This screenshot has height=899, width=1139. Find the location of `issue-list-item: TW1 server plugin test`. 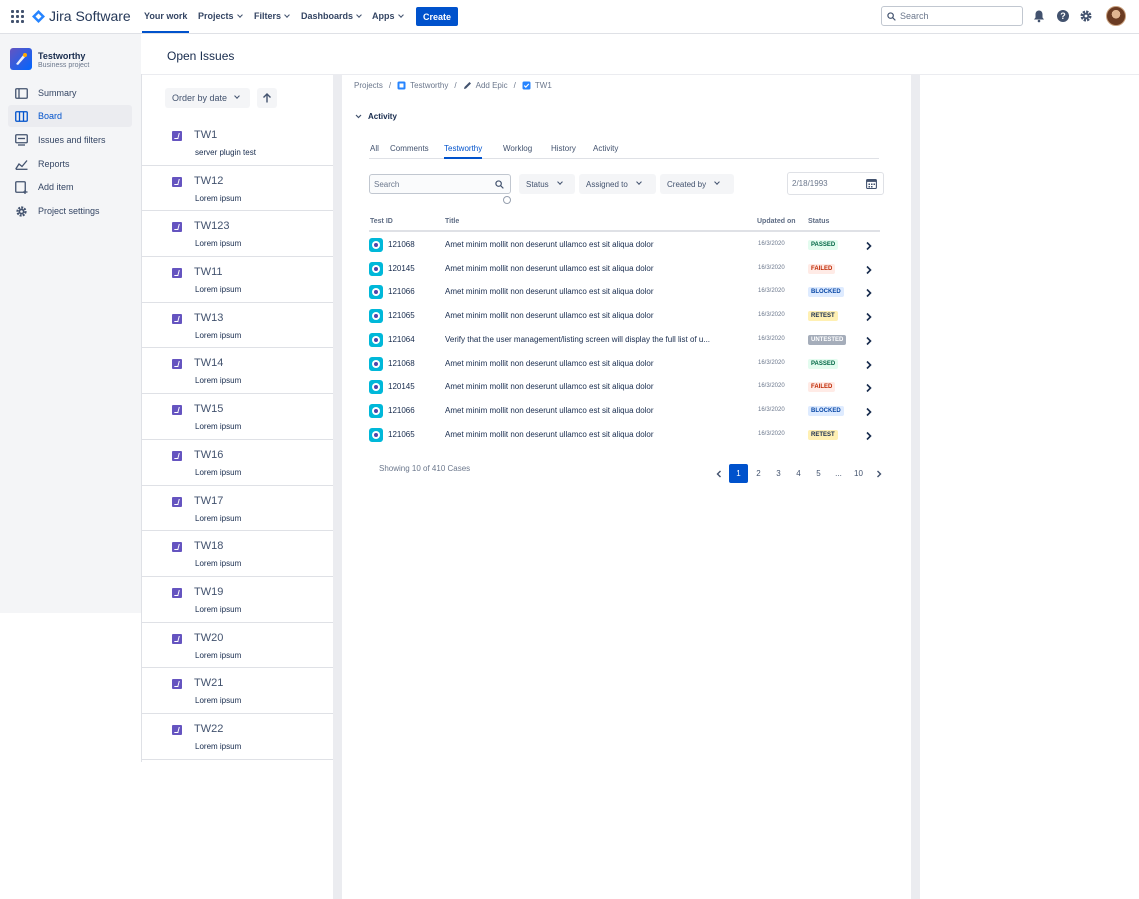

issue-list-item: TW1 server plugin test is located at coordinates (237, 143).